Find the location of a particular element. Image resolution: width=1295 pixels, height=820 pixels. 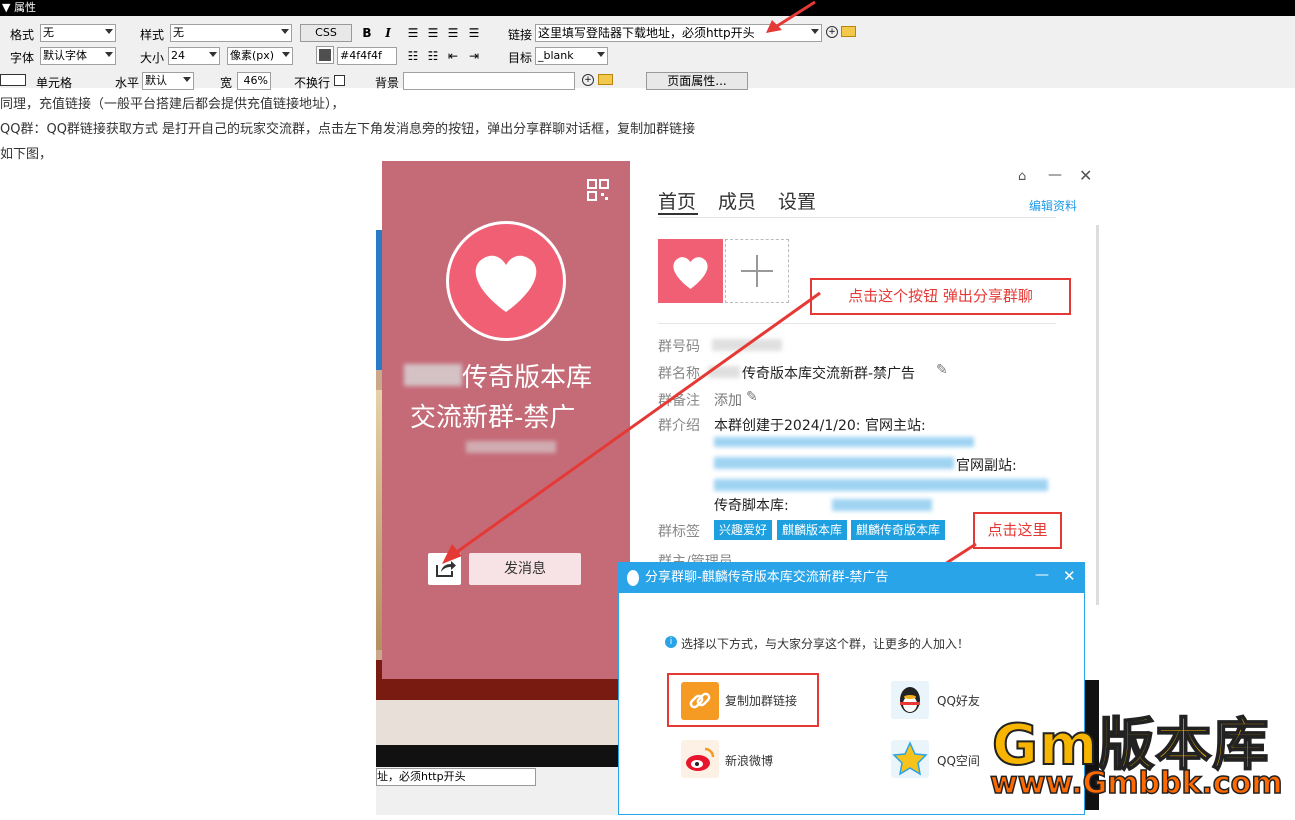

dialog-close-icon: ✕ is located at coordinates (1069, 576).